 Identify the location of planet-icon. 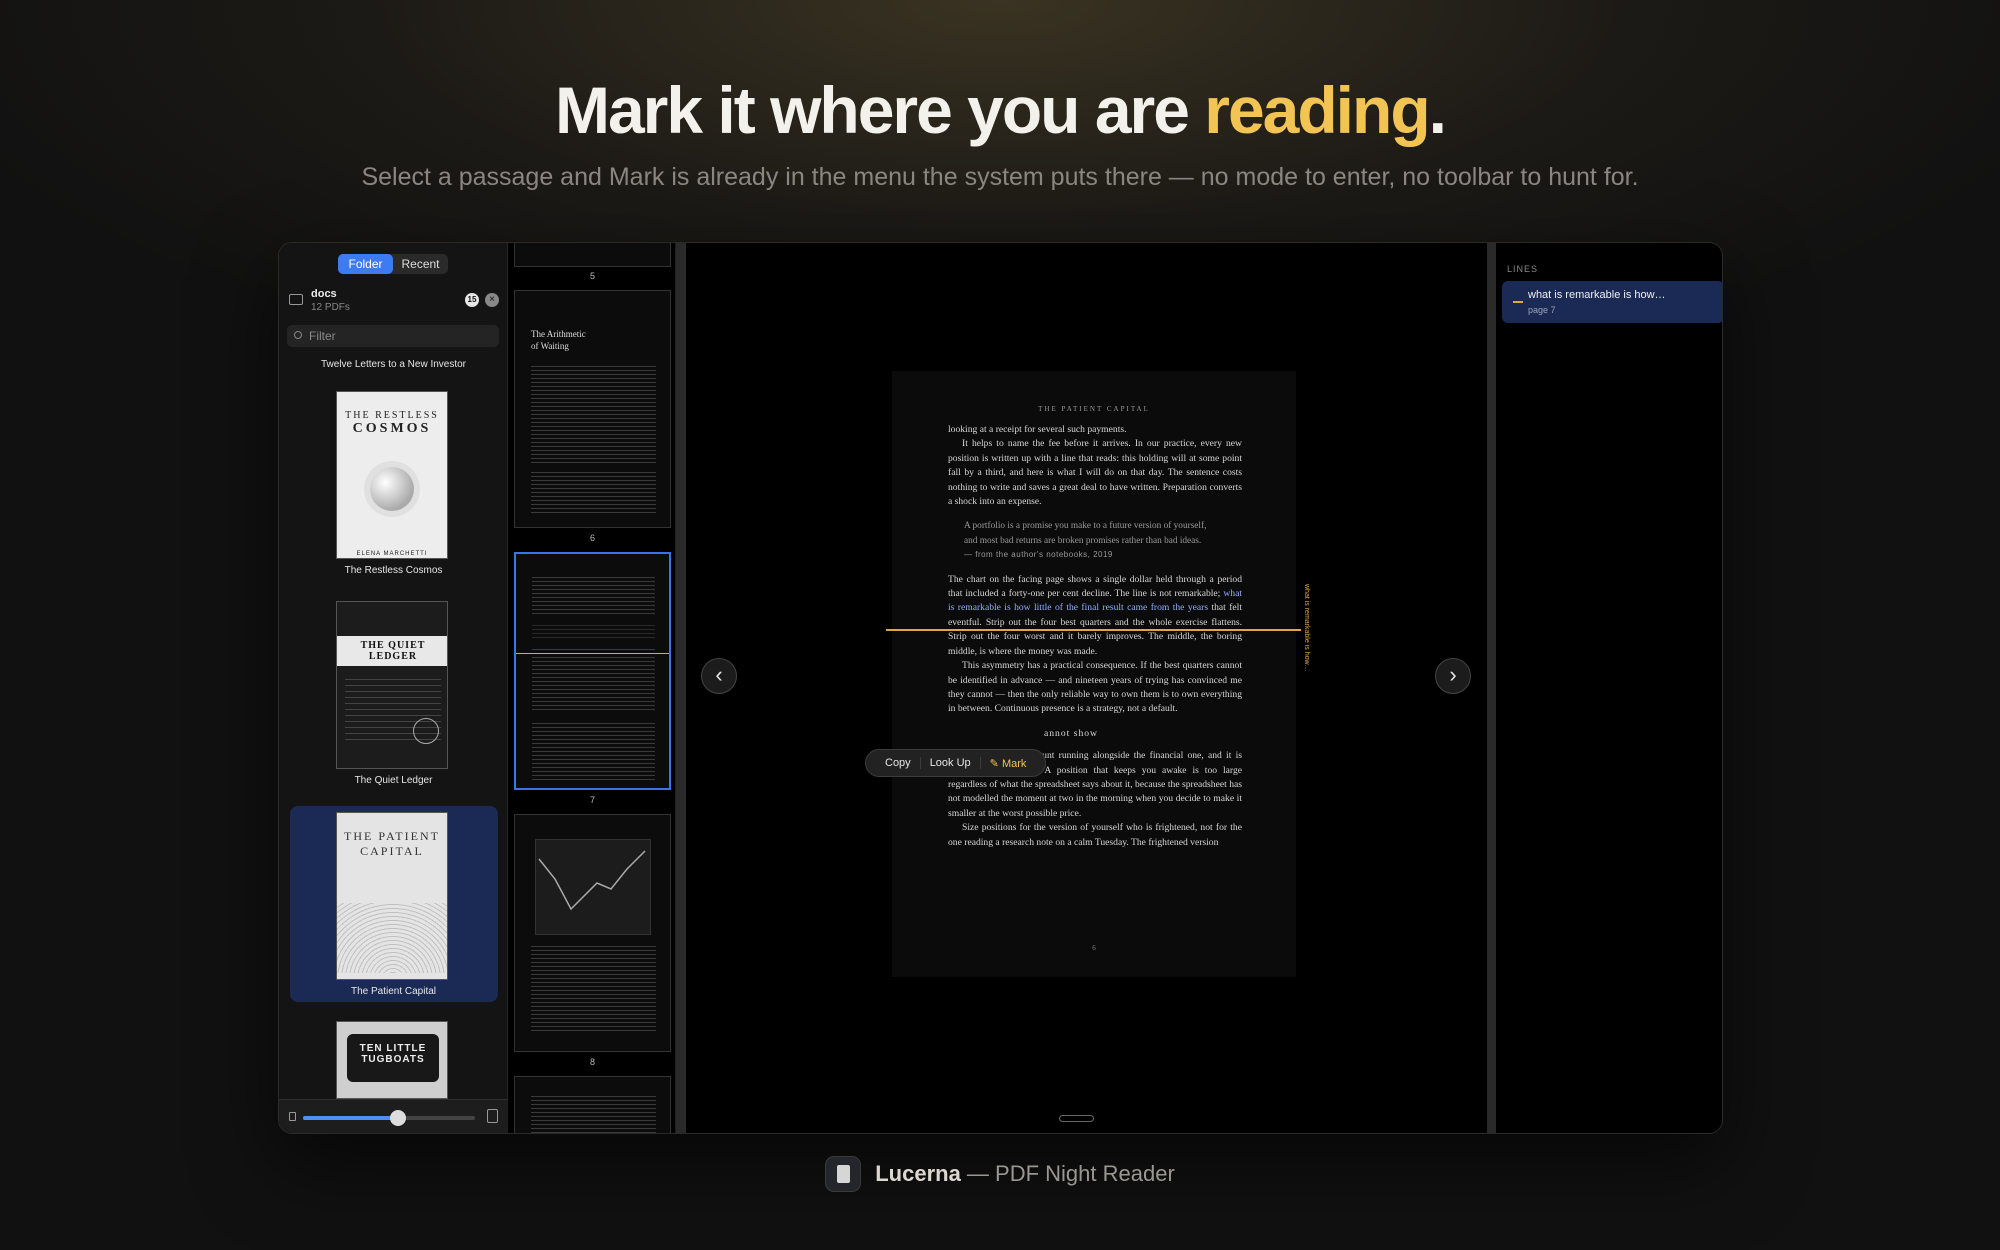
(392, 489).